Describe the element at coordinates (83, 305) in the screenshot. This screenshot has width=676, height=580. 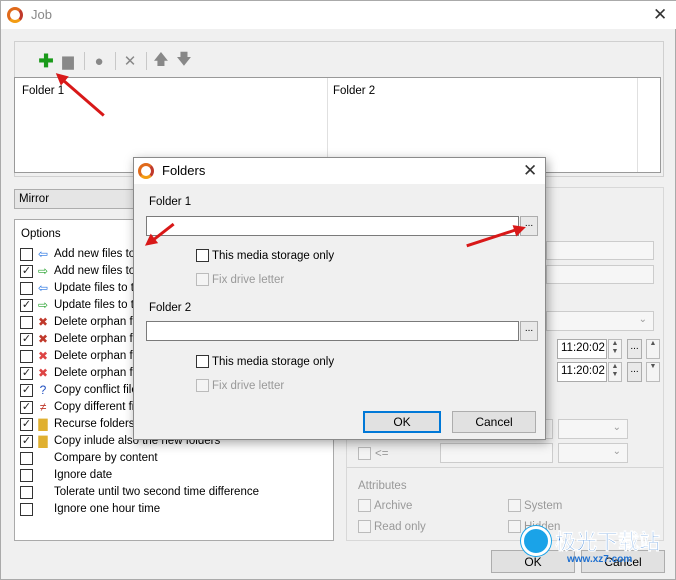
I see `option-row: ✓ ⇨ Update files to the` at that location.